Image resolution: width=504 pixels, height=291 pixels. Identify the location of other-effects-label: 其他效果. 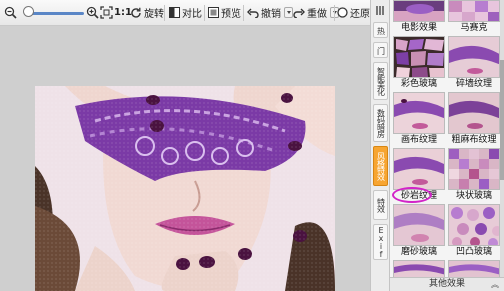
(446, 284).